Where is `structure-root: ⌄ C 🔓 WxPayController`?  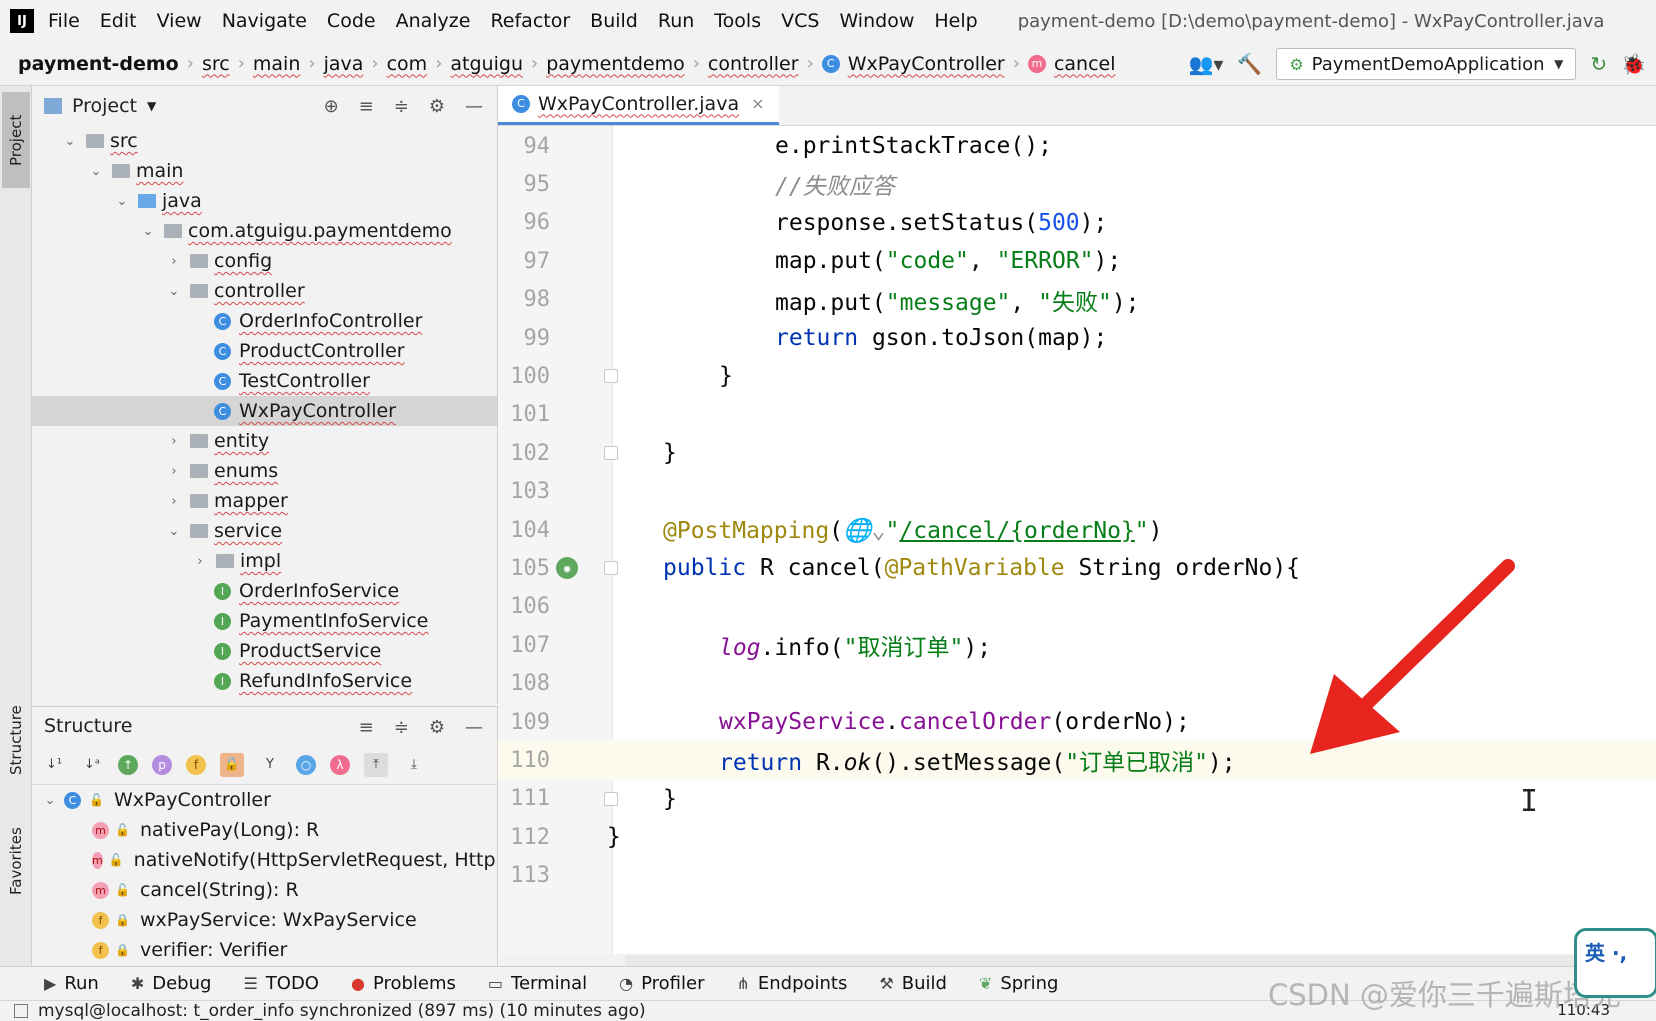
structure-root: ⌄ C 🔓 WxPayController is located at coordinates (264, 800).